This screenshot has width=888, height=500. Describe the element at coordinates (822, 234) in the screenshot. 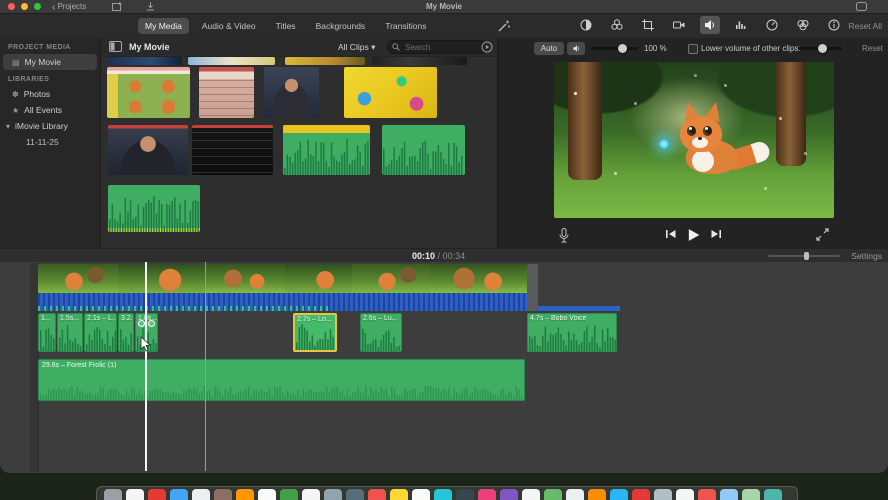

I see `fullscreen-icon` at that location.